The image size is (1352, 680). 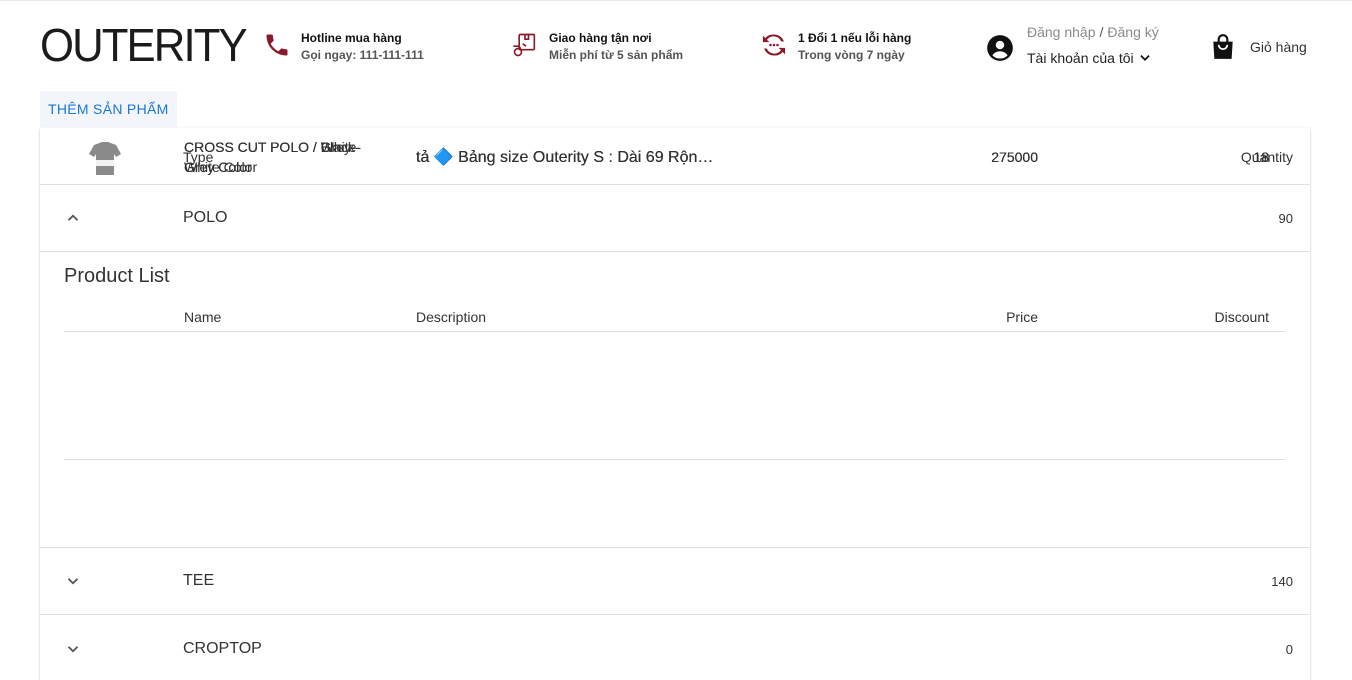 I want to click on col-name: Name, so click(x=203, y=317).